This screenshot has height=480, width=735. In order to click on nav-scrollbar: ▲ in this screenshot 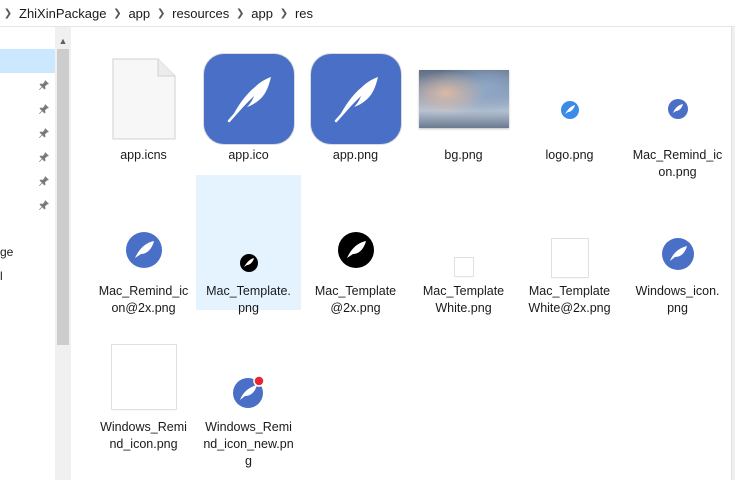, I will do `click(63, 253)`.